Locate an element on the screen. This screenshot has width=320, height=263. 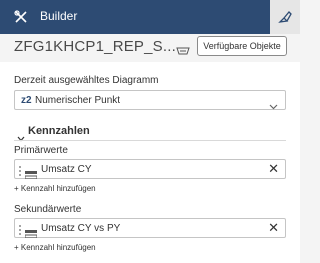
section-divider is located at coordinates (150, 140).